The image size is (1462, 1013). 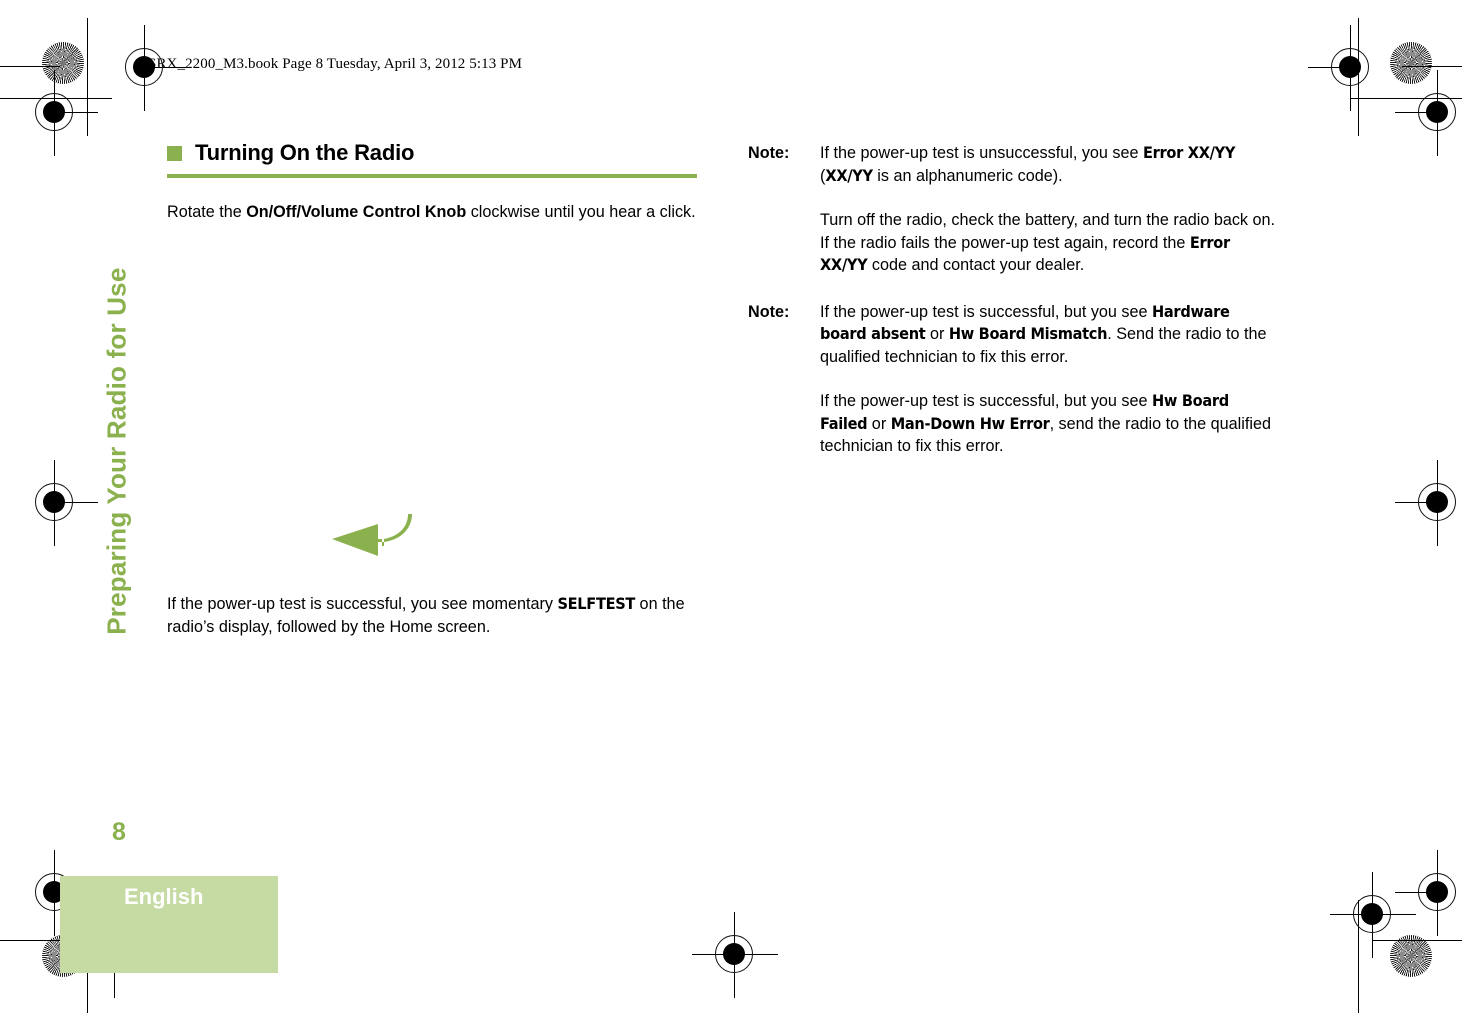 What do you see at coordinates (174, 153) in the screenshot?
I see `heading-square-bullet-icon` at bounding box center [174, 153].